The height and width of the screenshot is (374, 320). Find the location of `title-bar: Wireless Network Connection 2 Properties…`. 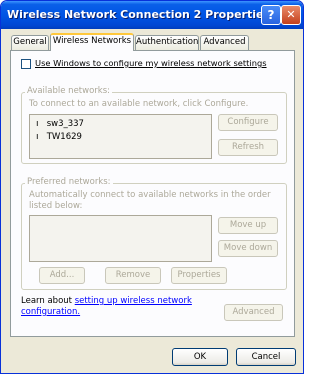

title-bar: Wireless Network Connection 2 Properties… is located at coordinates (152, 15).